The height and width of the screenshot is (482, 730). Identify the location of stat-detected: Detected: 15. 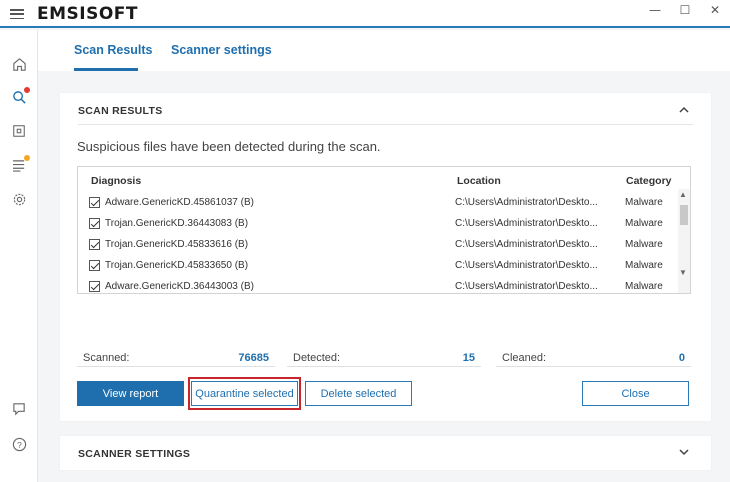
(384, 357).